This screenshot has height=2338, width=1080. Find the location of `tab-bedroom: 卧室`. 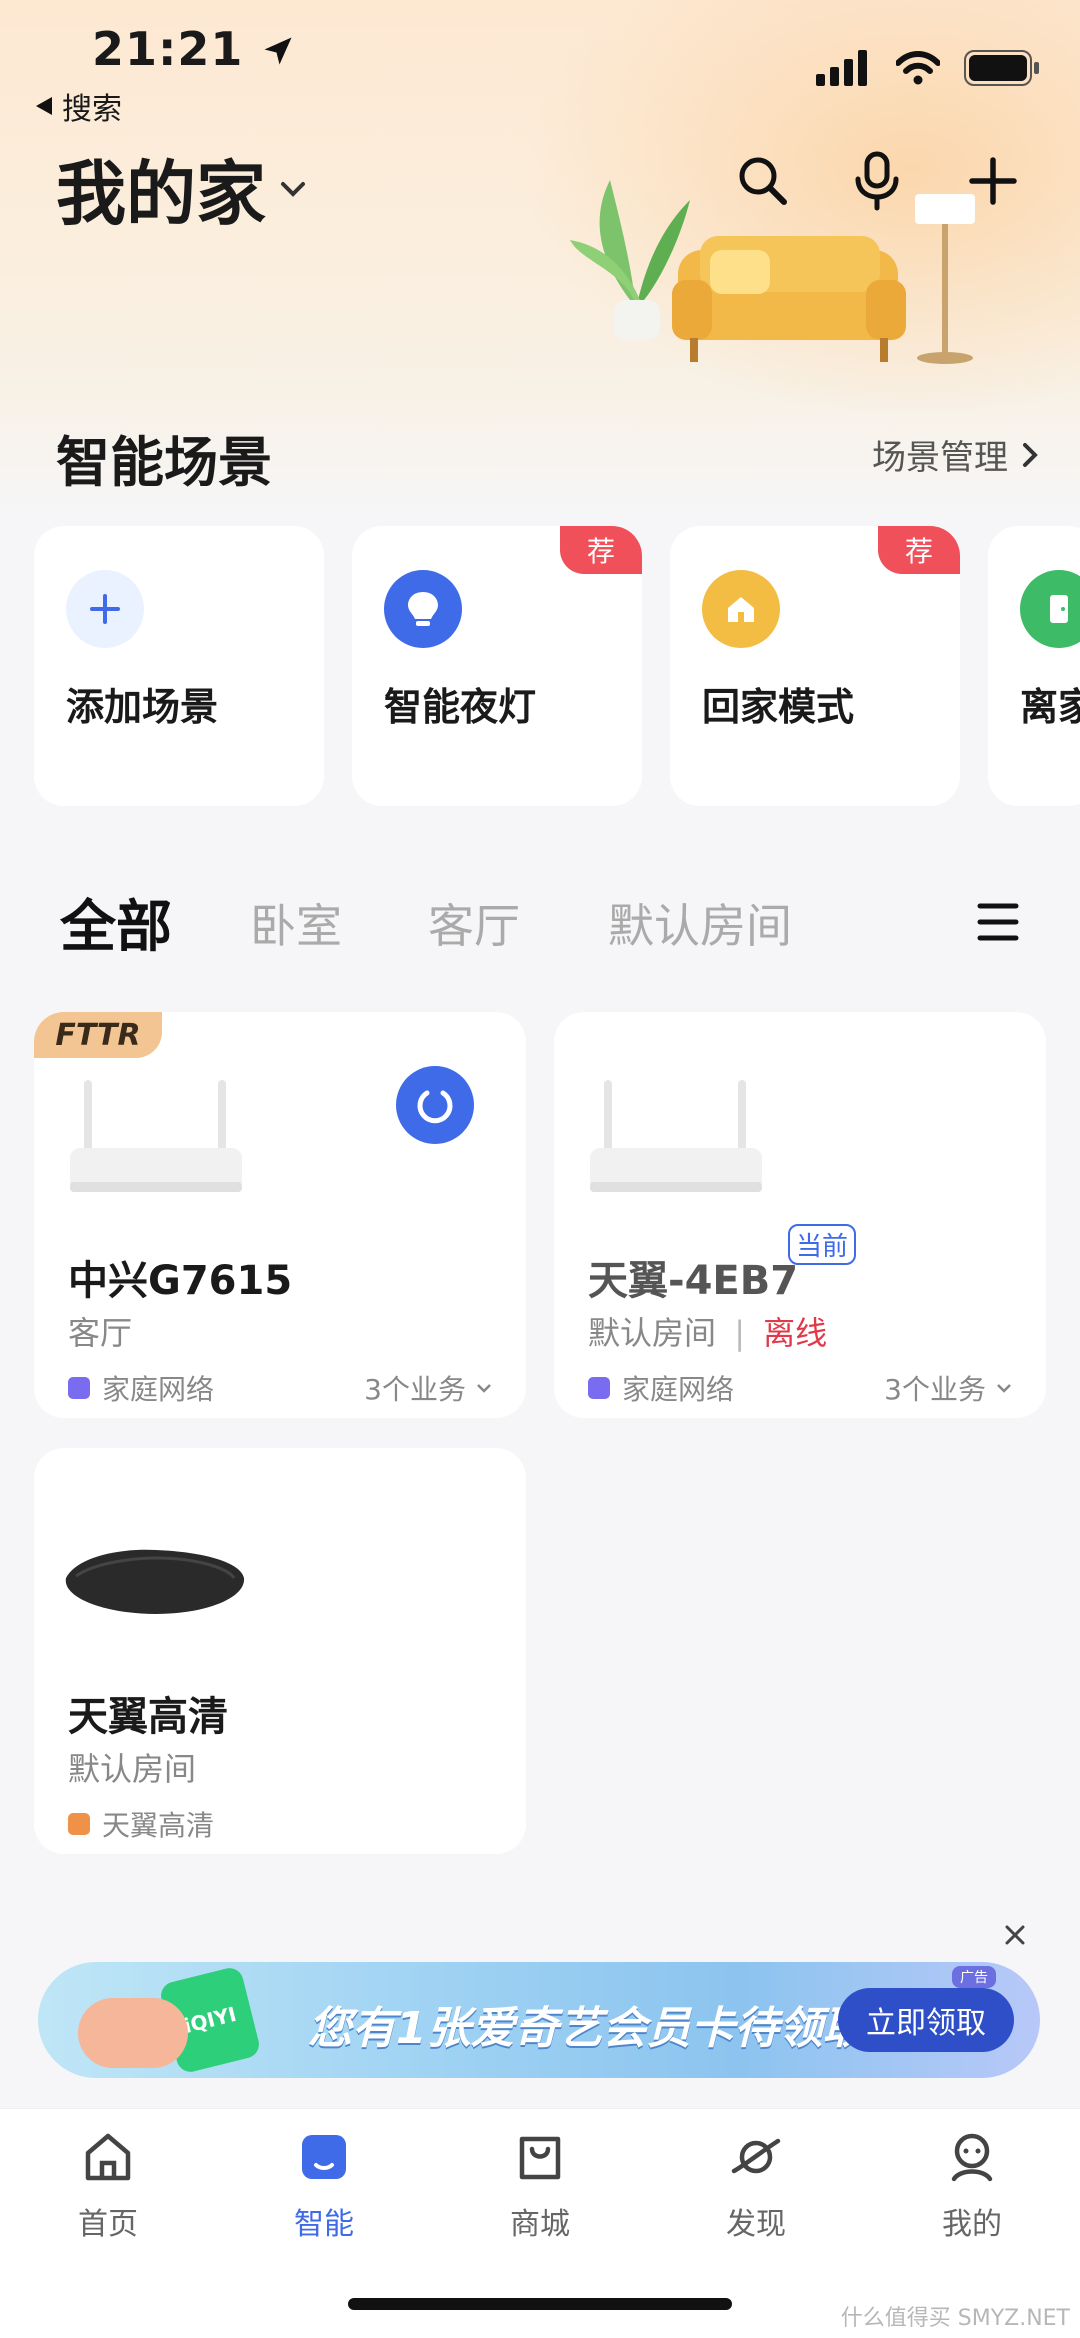

tab-bedroom: 卧室 is located at coordinates (296, 923).